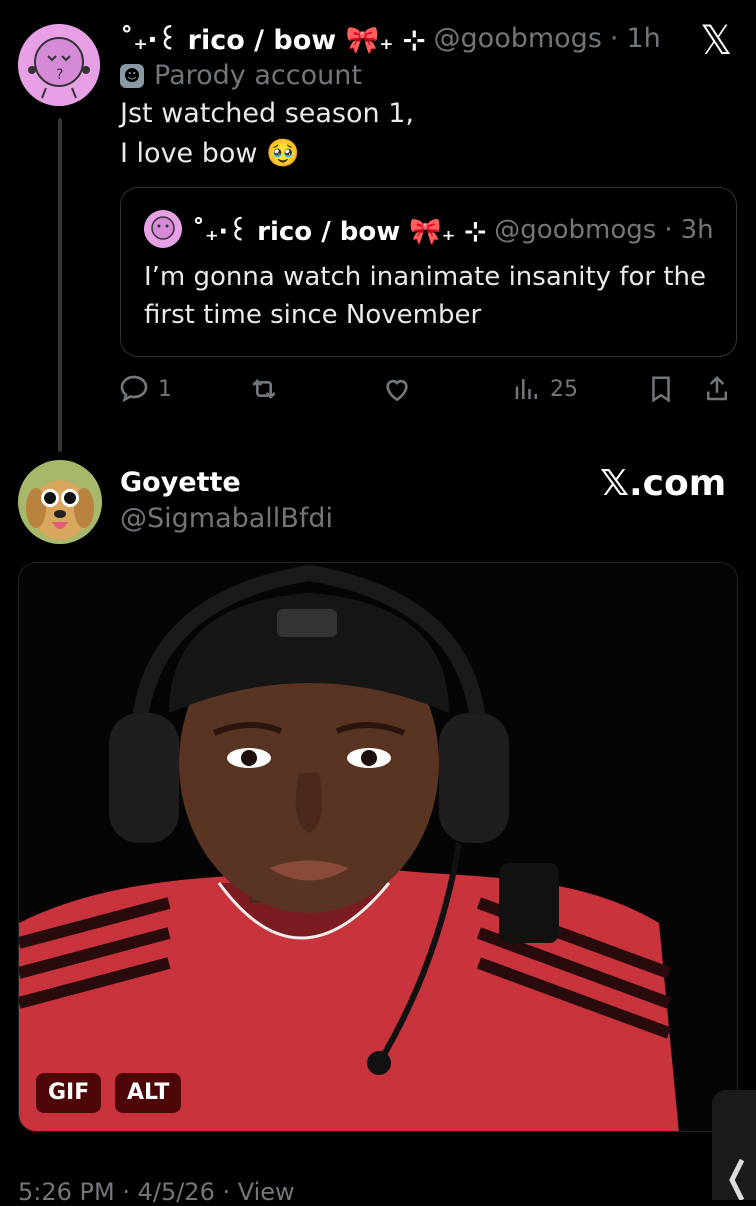 This screenshot has width=756, height=1206. Describe the element at coordinates (697, 230) in the screenshot. I see `quoted-time: 3h` at that location.